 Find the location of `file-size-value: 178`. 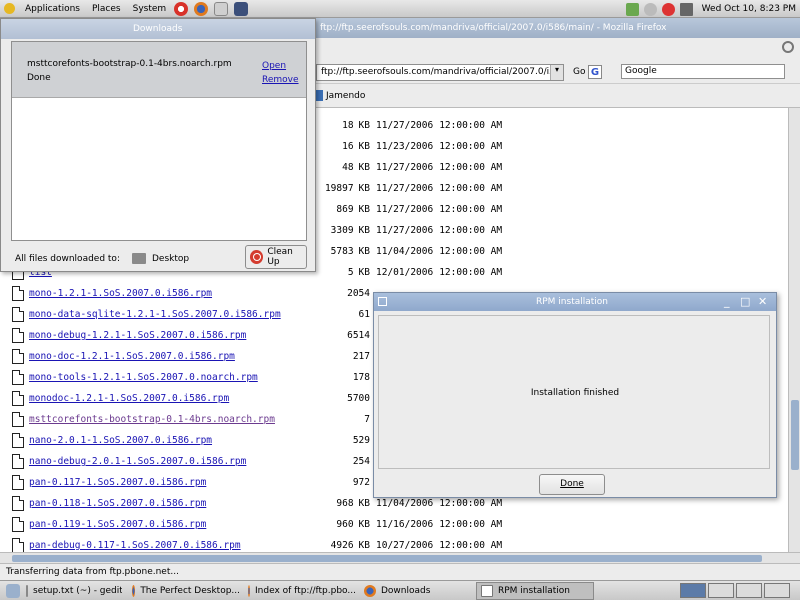

file-size-value: 178 is located at coordinates (361, 377).